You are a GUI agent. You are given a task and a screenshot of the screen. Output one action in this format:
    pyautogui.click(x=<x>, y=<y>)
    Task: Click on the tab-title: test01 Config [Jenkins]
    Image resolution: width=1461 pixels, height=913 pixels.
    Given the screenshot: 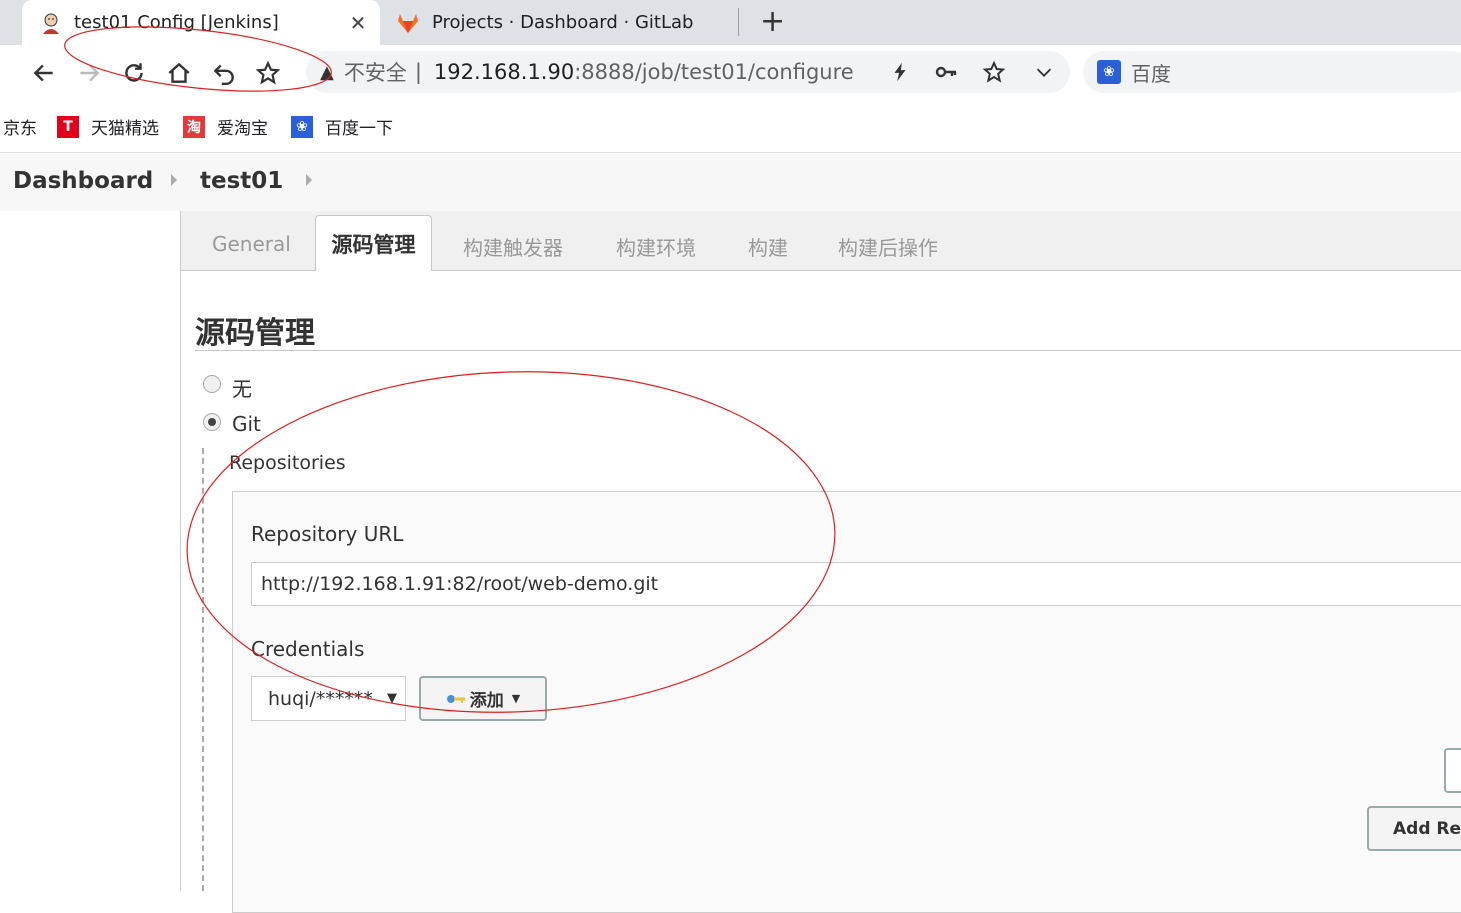 What is the action you would take?
    pyautogui.click(x=176, y=22)
    